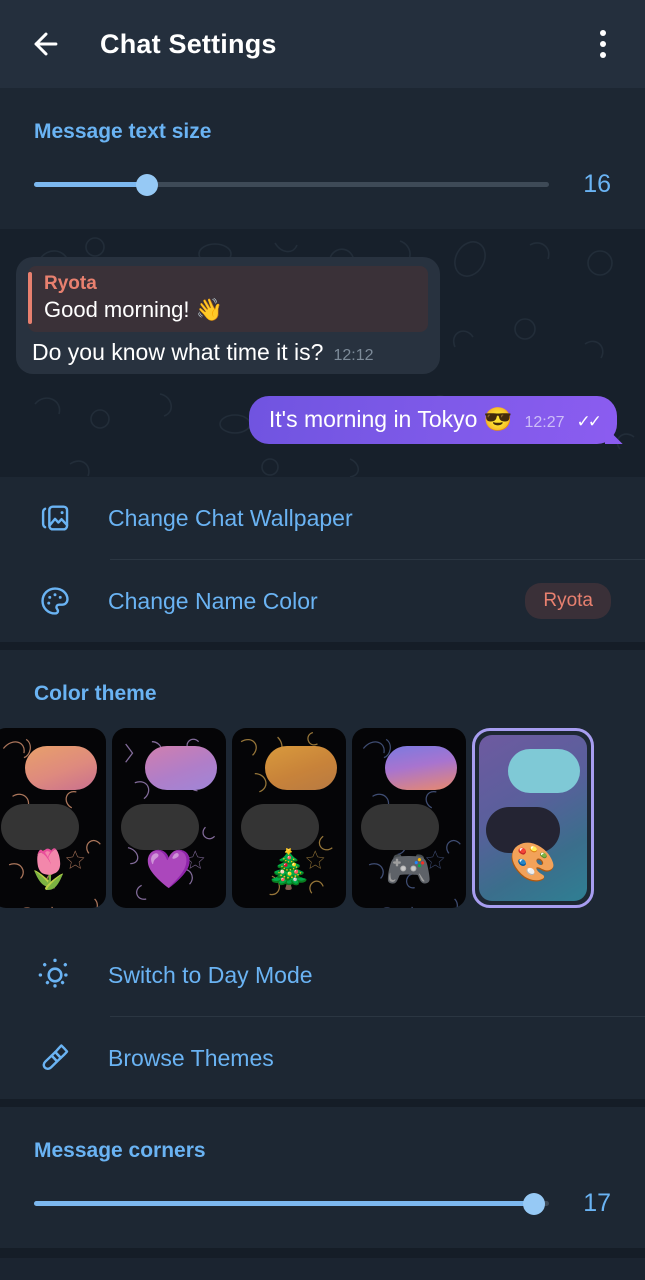 This screenshot has height=1280, width=645. I want to click on theme-thumbnail-tulip-theme: 🌷, so click(53, 818).